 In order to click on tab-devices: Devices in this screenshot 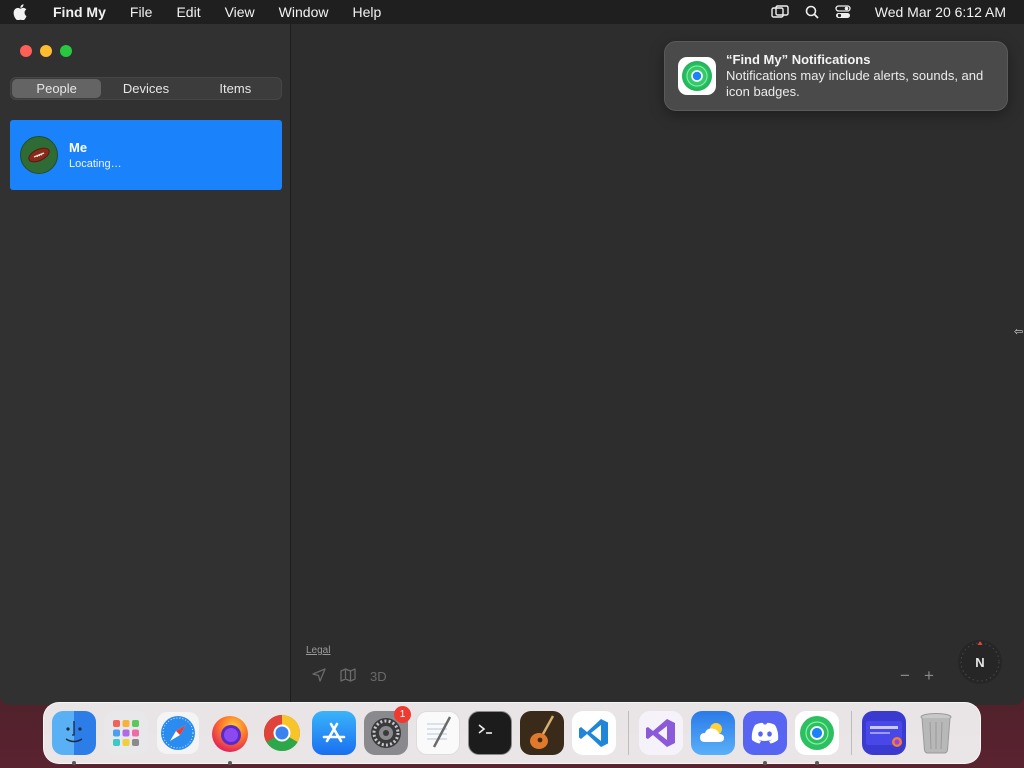, I will do `click(145, 88)`.